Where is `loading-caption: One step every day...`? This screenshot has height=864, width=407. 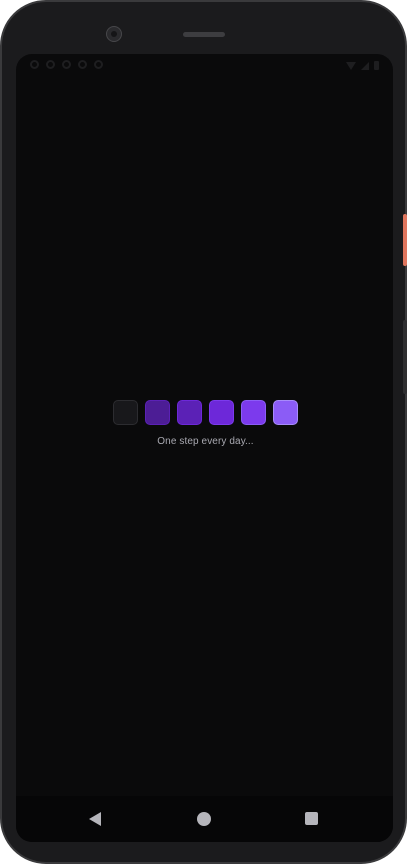 loading-caption: One step every day... is located at coordinates (205, 441).